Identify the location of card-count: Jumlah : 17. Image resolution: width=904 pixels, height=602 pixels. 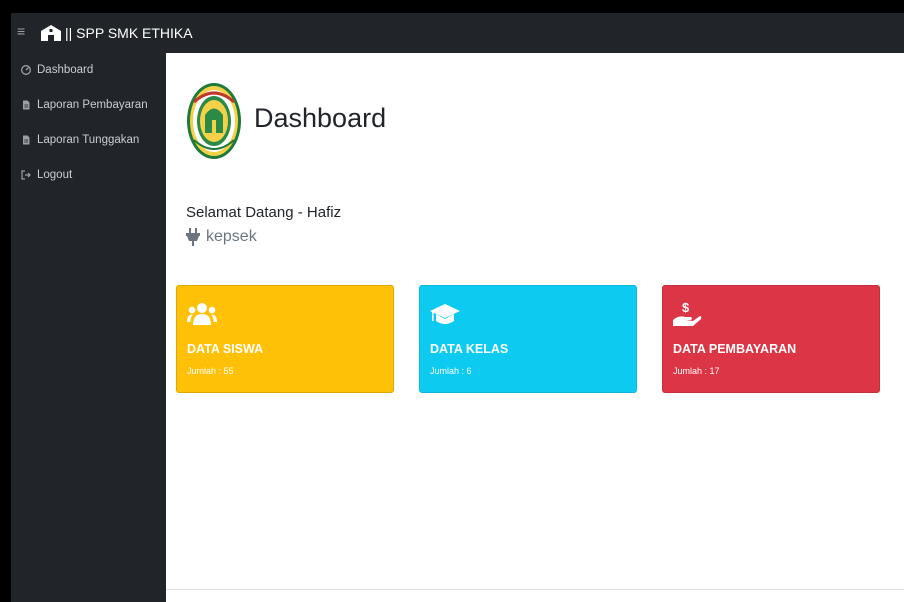
(696, 371).